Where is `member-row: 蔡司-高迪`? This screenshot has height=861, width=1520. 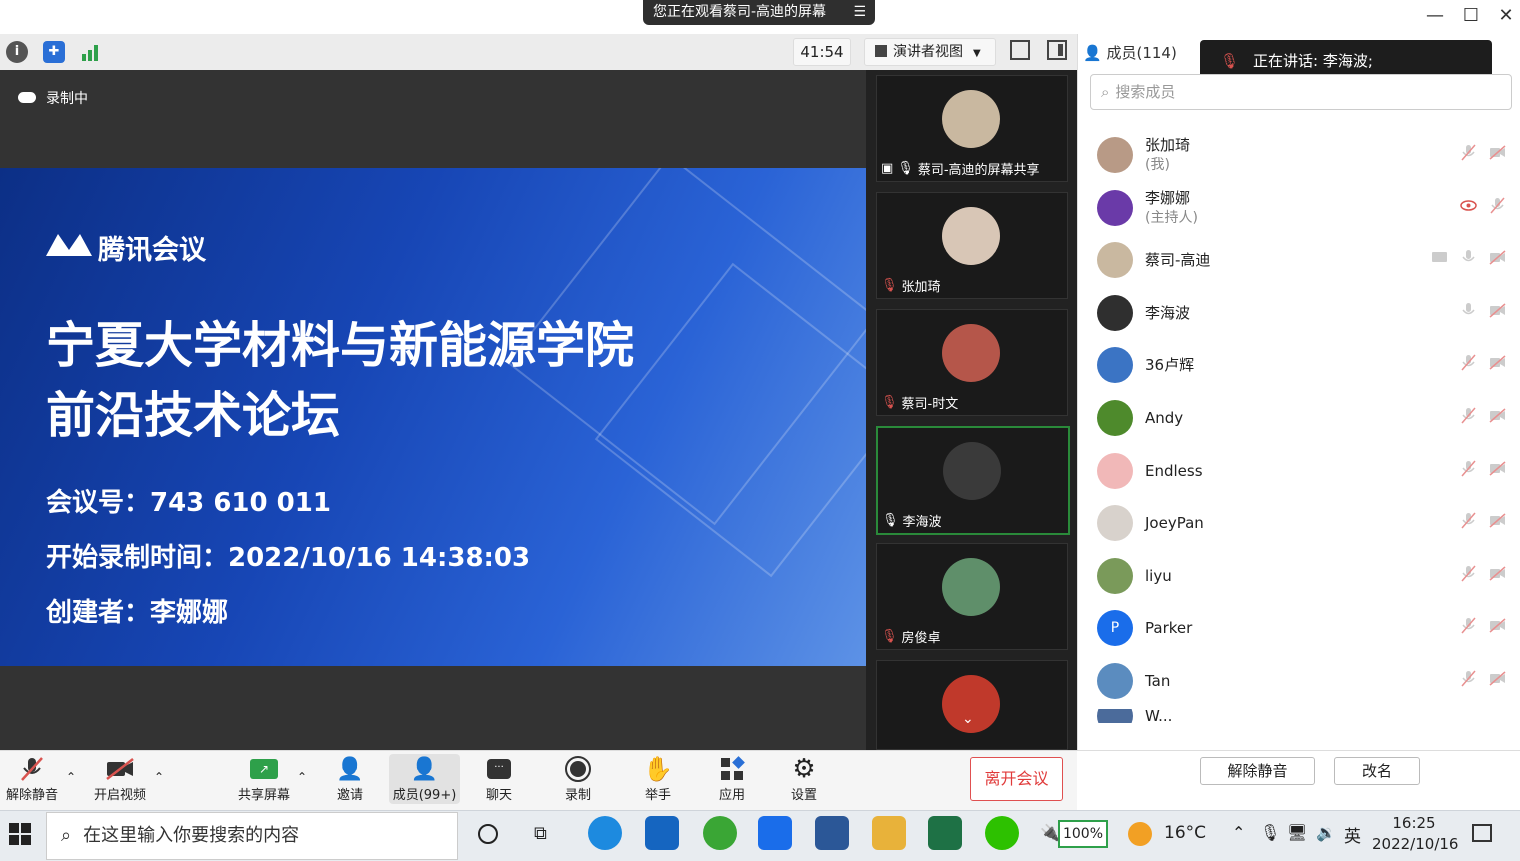 member-row: 蔡司-高迪 is located at coordinates (1304, 260).